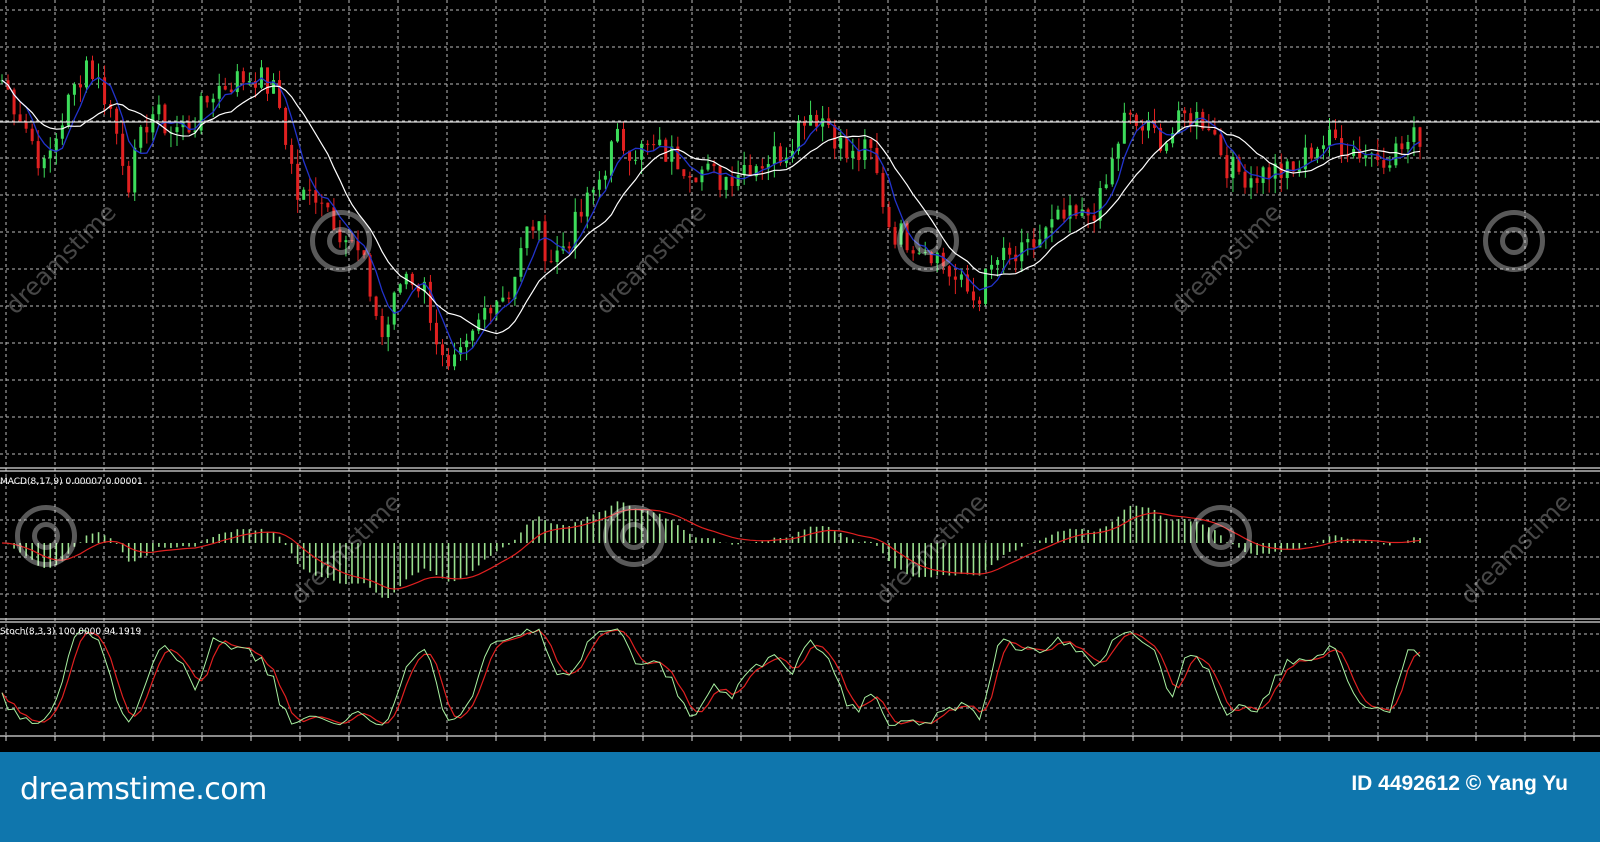 The width and height of the screenshot is (1600, 842). What do you see at coordinates (143, 789) in the screenshot?
I see `dreamstime-logo: dreamstime.com` at bounding box center [143, 789].